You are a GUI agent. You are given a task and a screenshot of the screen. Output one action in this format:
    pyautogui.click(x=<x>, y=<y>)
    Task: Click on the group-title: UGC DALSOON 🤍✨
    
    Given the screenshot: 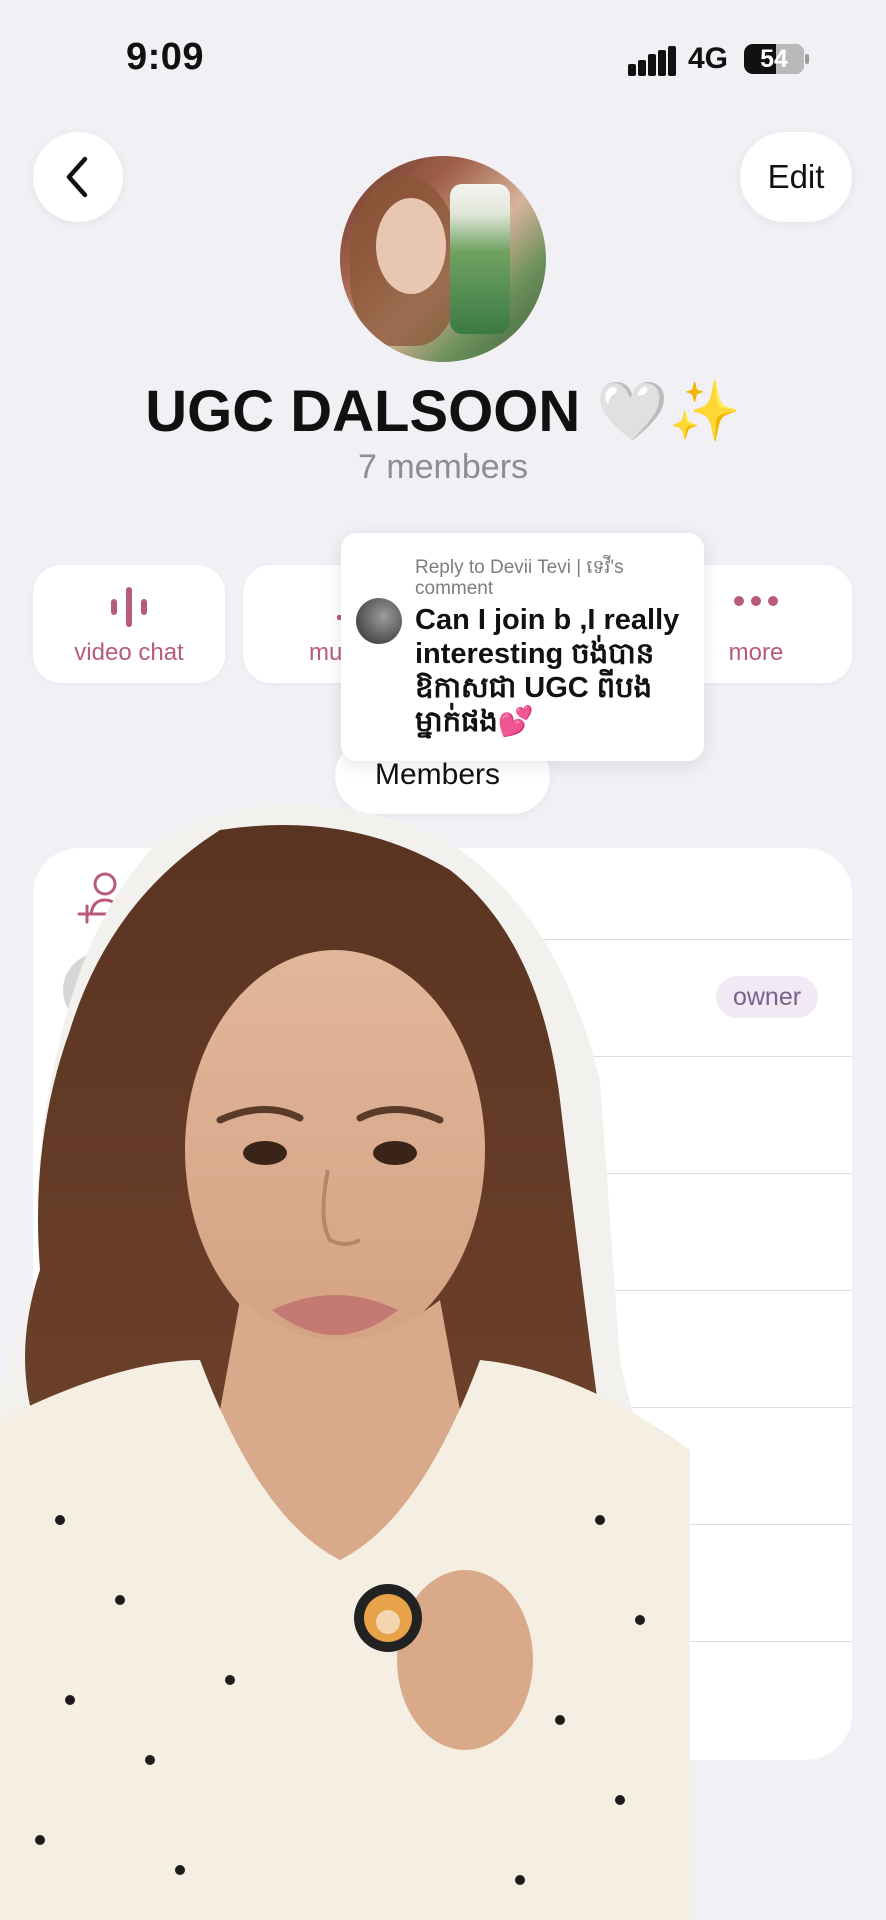 What is the action you would take?
    pyautogui.click(x=443, y=411)
    